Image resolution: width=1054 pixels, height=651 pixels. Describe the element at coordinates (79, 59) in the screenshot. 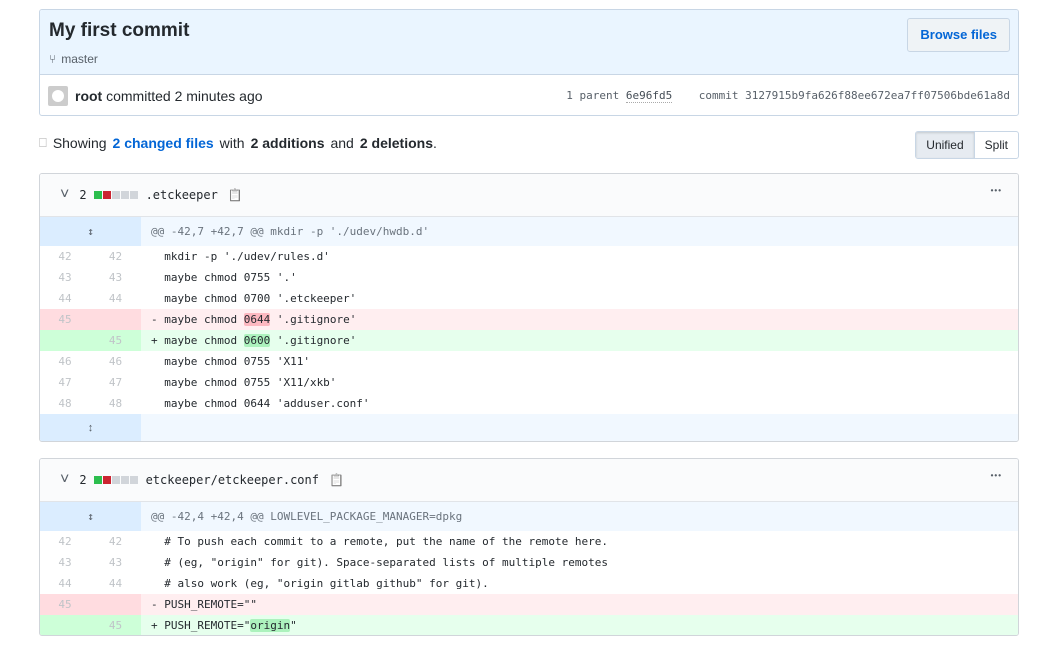

I see `branch-name: master` at that location.